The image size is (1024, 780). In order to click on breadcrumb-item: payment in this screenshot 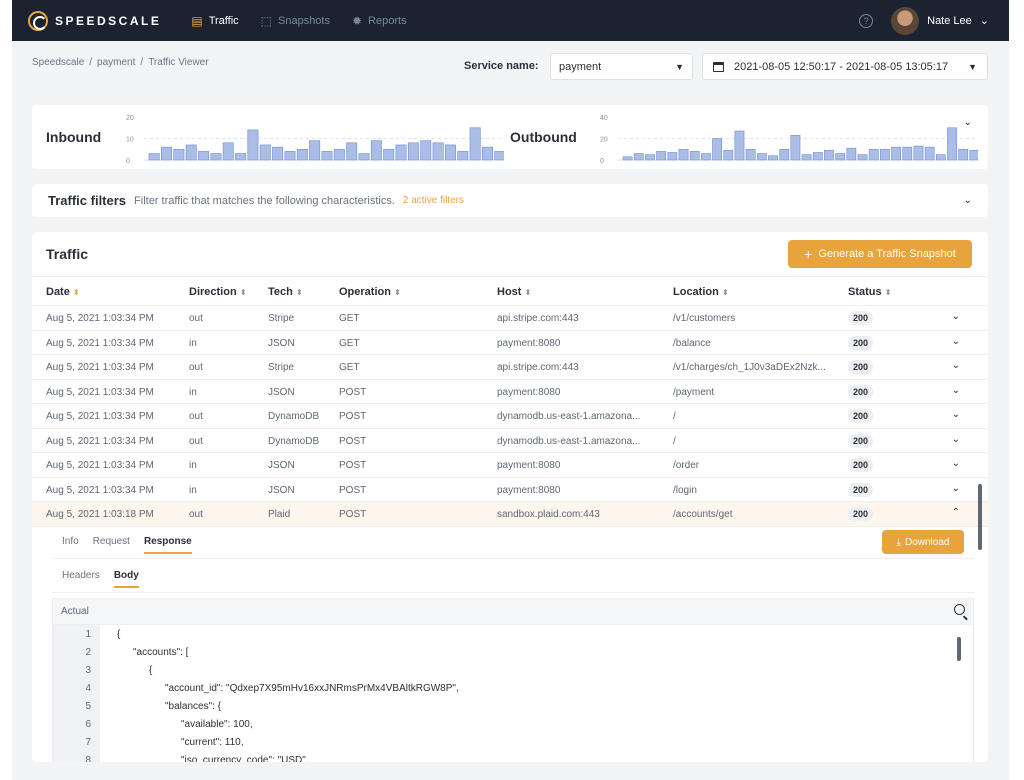, I will do `click(116, 62)`.